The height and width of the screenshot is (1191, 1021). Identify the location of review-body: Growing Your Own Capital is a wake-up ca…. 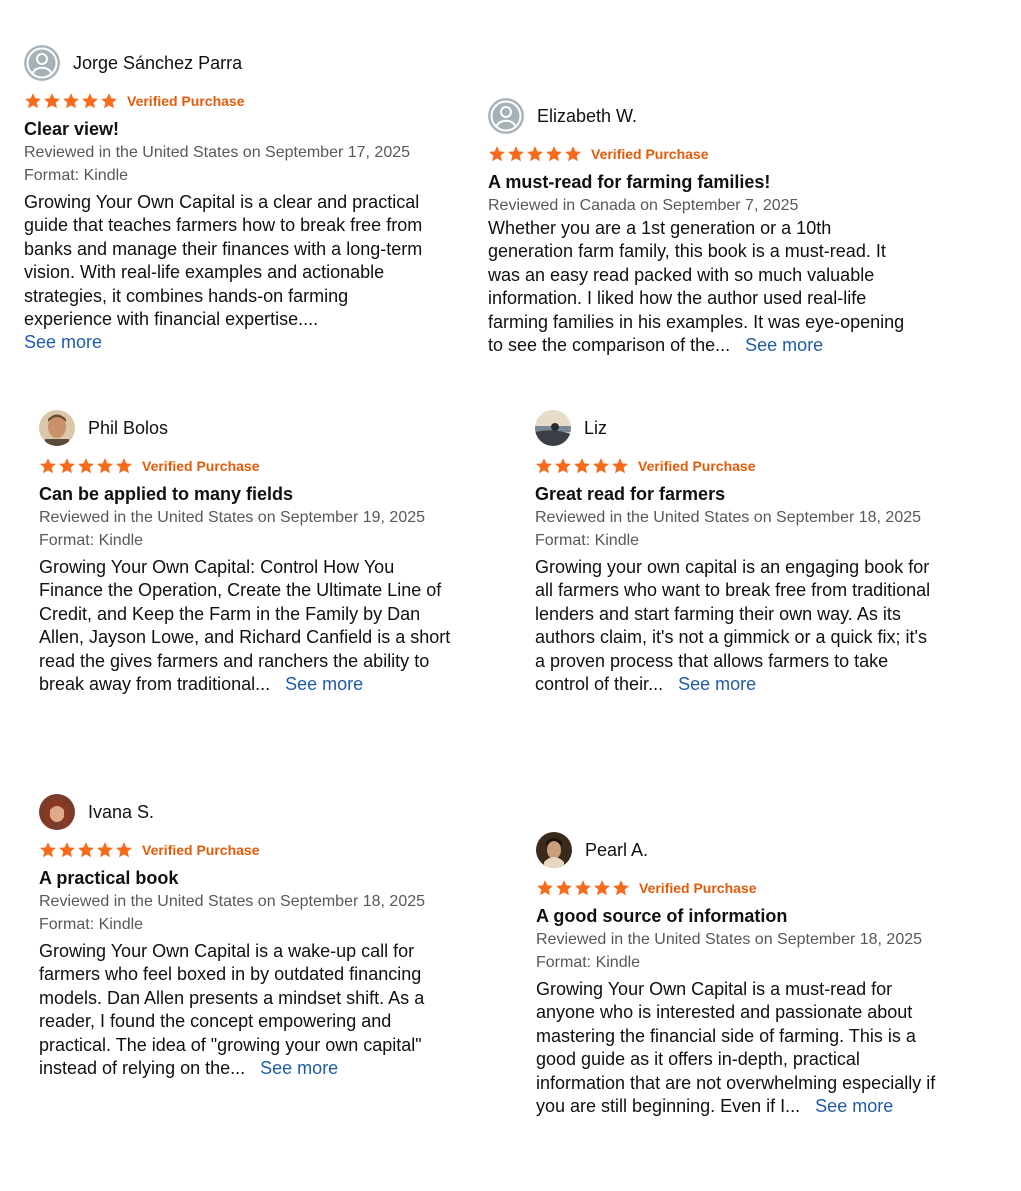
(241, 1010).